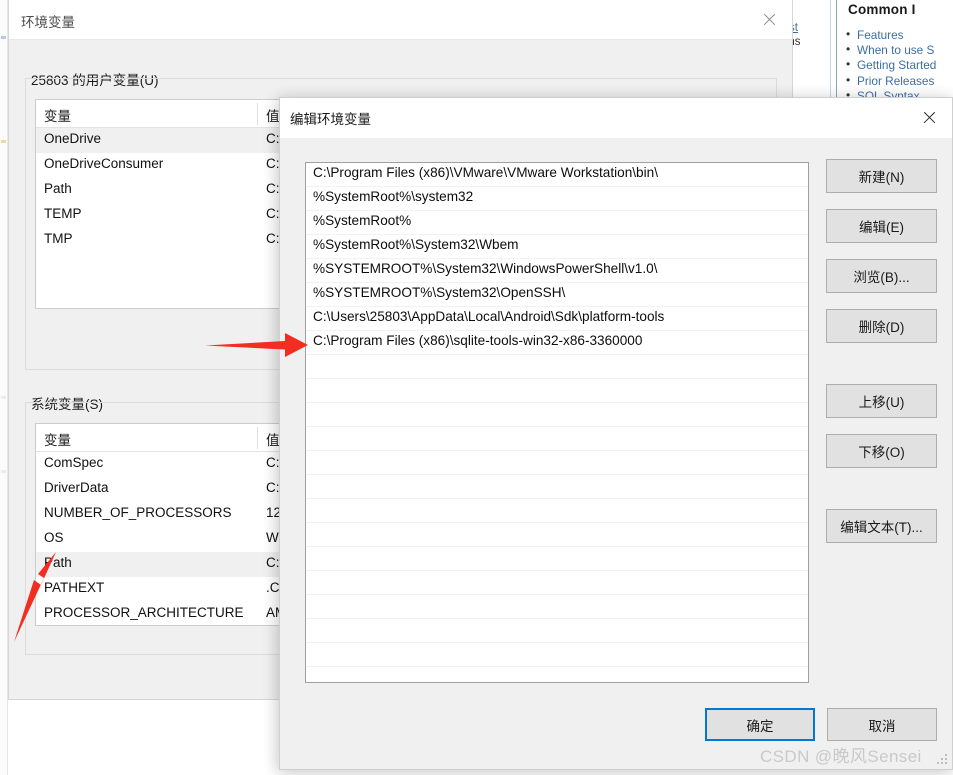 The width and height of the screenshot is (953, 775). Describe the element at coordinates (882, 9) in the screenshot. I see `browser-heading: Common I` at that location.